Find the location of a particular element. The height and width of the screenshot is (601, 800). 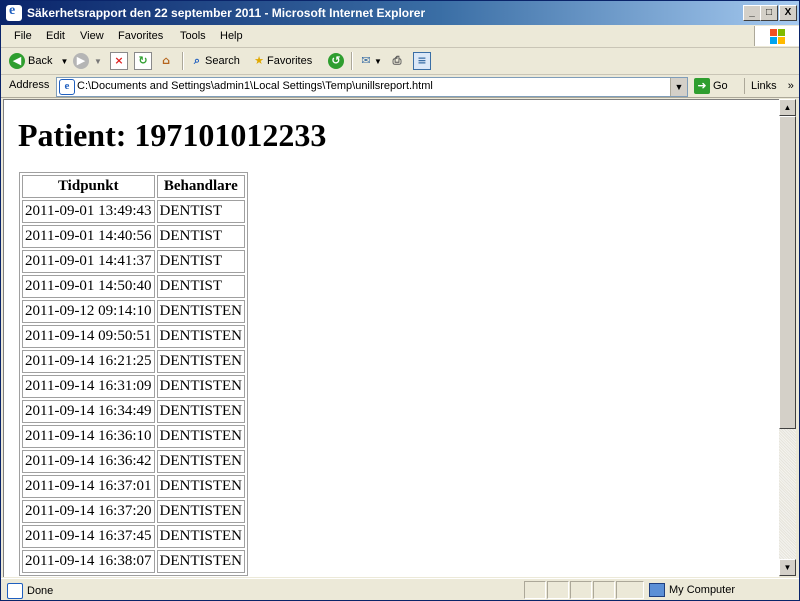

menu-tools: Tools is located at coordinates (193, 36).